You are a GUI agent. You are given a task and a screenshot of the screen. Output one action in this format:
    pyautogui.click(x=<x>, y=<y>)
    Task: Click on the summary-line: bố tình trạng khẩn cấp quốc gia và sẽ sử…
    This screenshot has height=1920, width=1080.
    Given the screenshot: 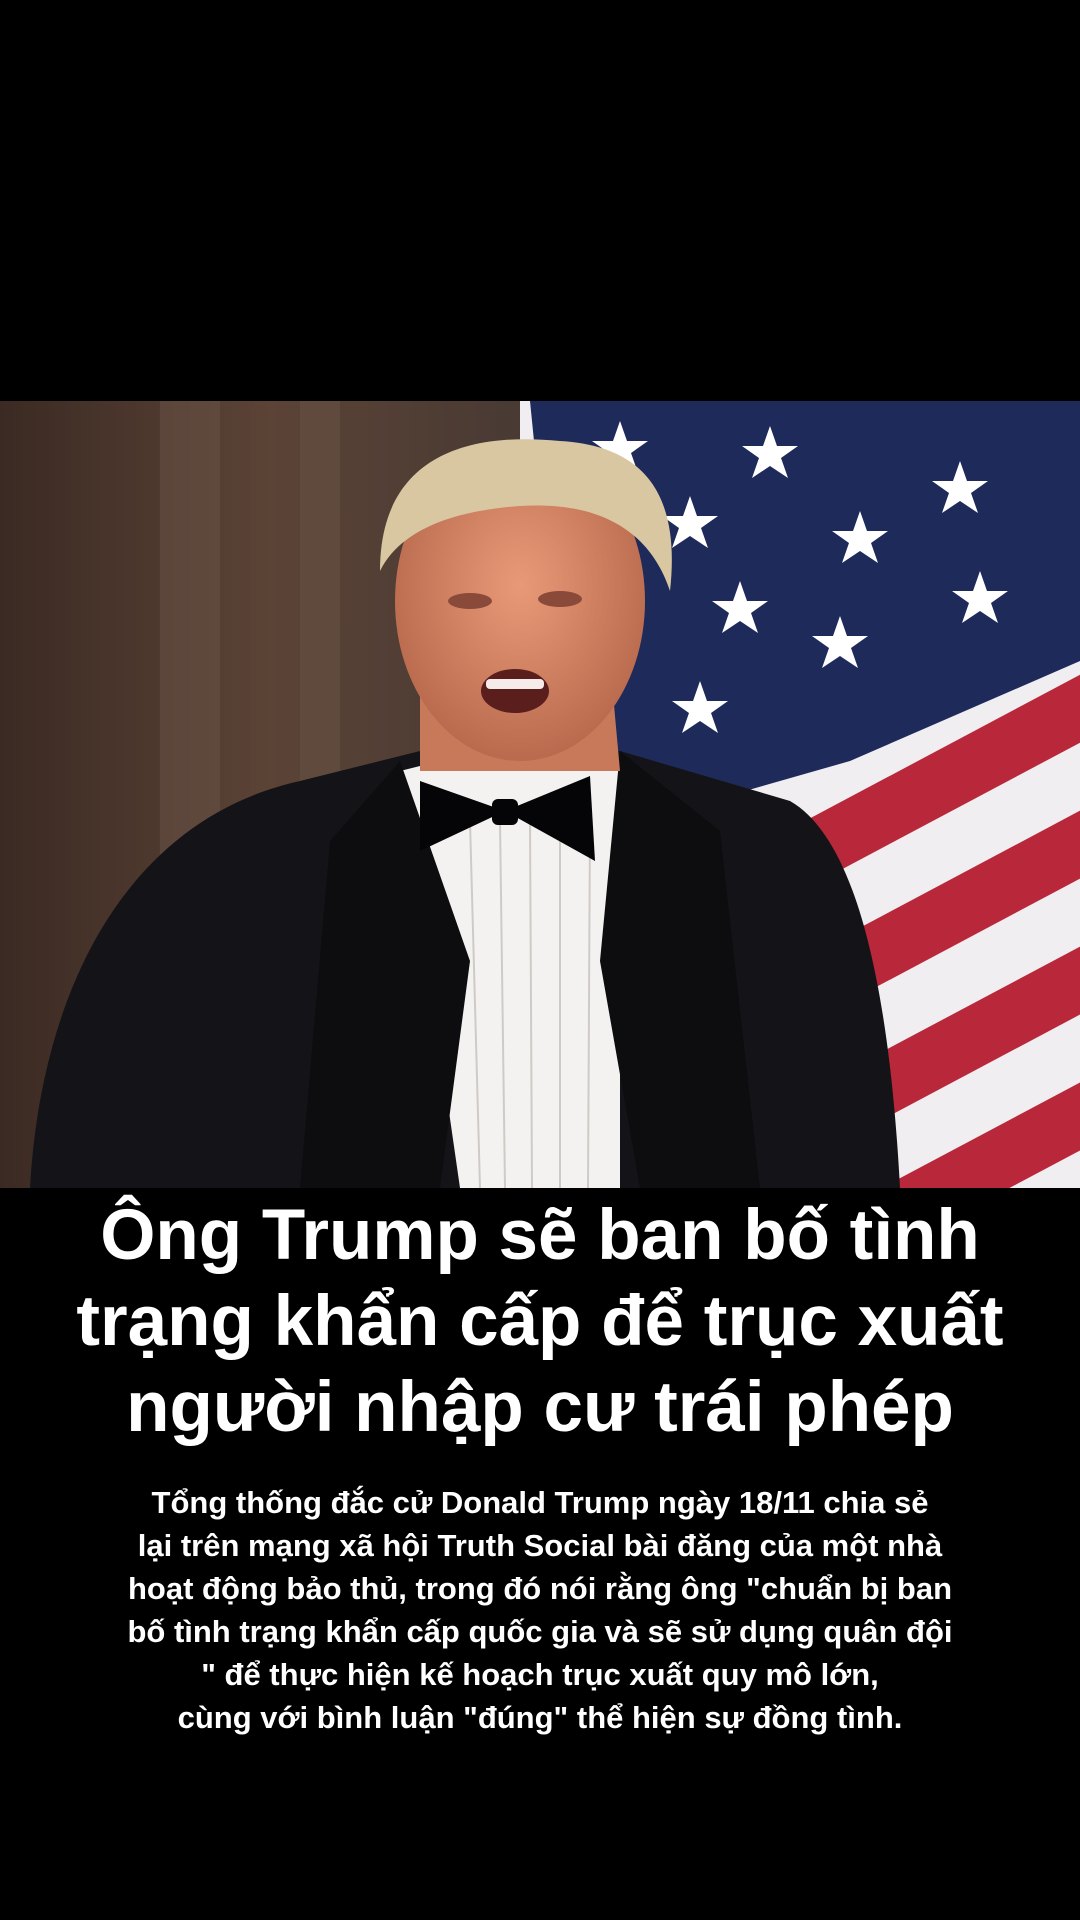 What is the action you would take?
    pyautogui.click(x=540, y=1631)
    